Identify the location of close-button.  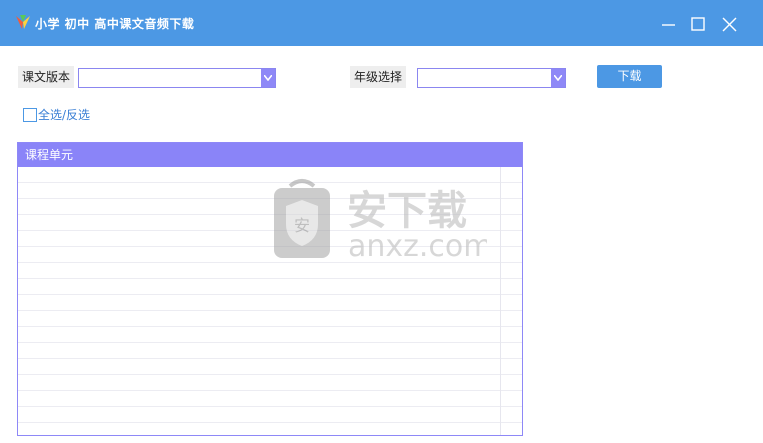
(729, 24).